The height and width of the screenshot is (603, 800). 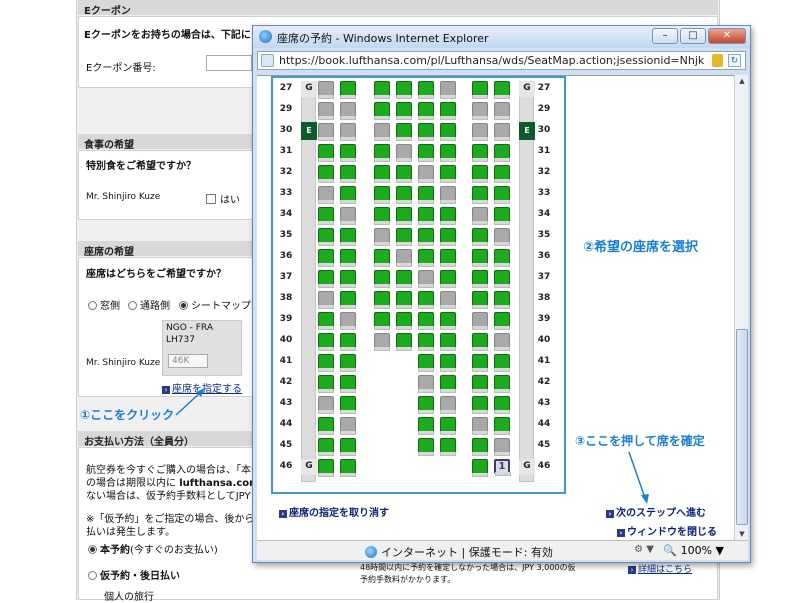 I want to click on cancel-seat-link: › 座席の指定を取り消す, so click(x=334, y=511).